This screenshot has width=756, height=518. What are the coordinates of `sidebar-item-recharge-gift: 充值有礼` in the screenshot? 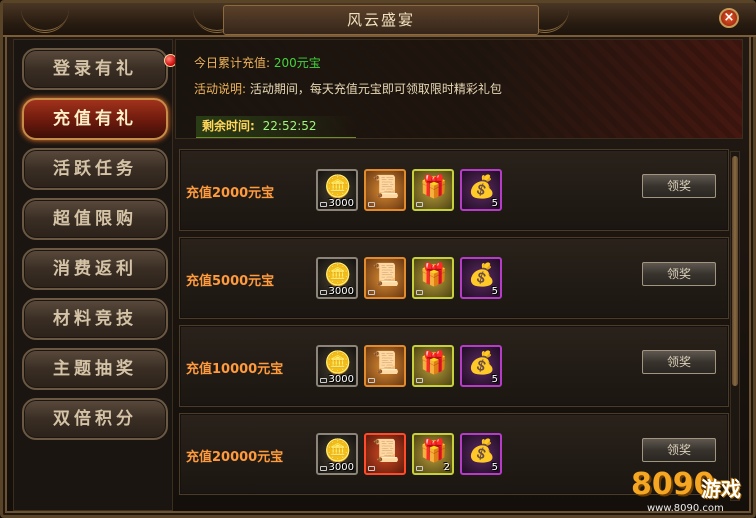 It's located at (95, 119).